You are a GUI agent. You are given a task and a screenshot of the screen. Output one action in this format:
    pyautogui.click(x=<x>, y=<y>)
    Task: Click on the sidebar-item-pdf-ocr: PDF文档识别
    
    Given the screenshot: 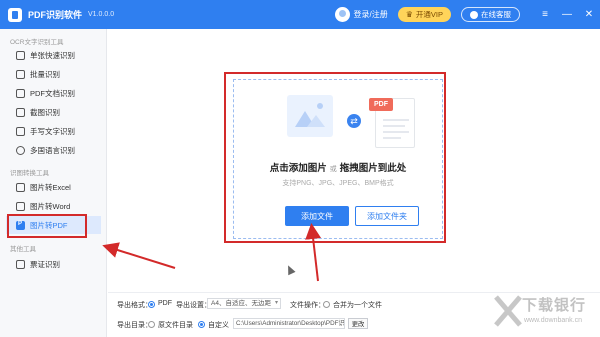 What is the action you would take?
    pyautogui.click(x=53, y=93)
    